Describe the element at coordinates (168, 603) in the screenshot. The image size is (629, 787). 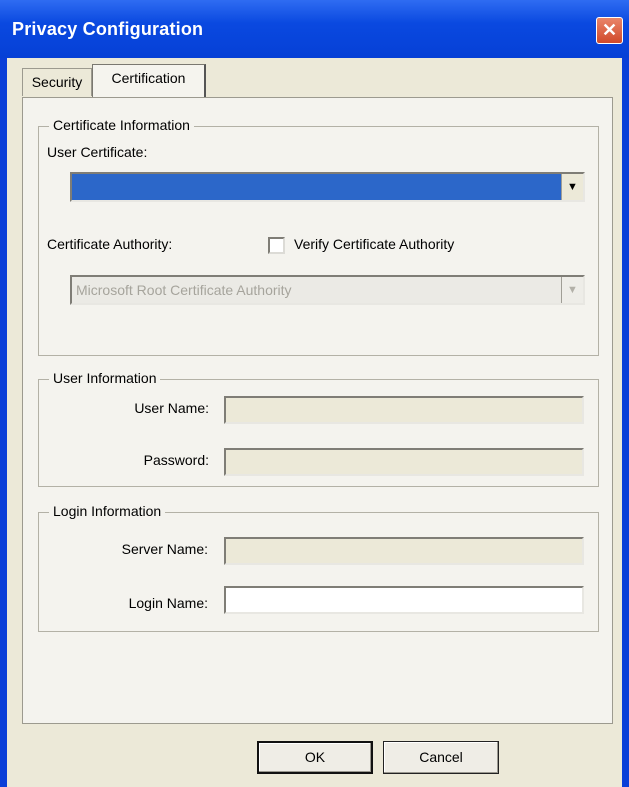
I see `login-name-label: Login Name:` at that location.